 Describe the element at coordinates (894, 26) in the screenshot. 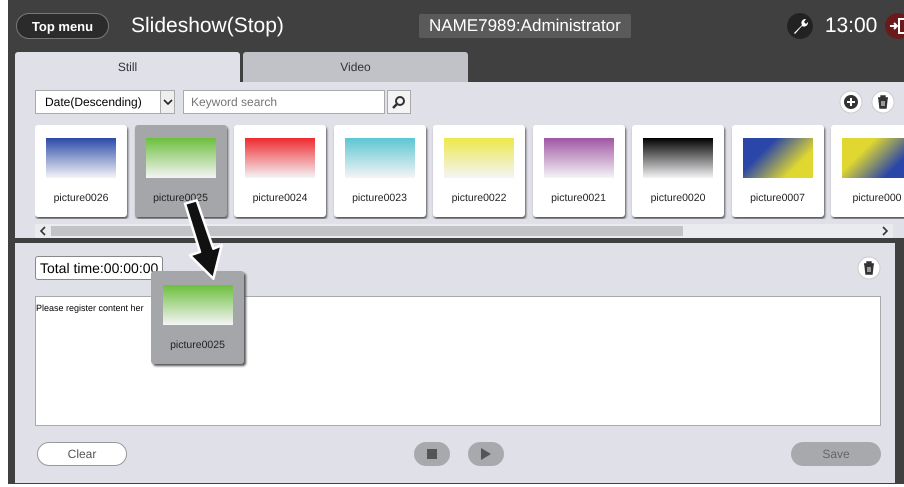

I see `logout-icon` at that location.